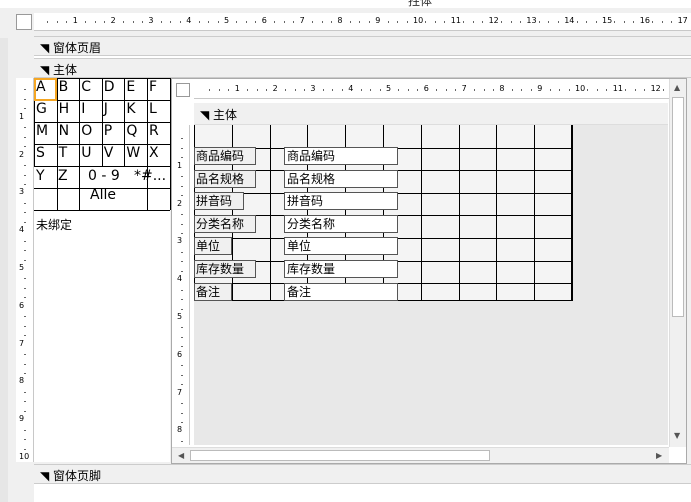 This screenshot has width=691, height=502. What do you see at coordinates (109, 153) in the screenshot?
I see `letter-filter-v: V` at bounding box center [109, 153].